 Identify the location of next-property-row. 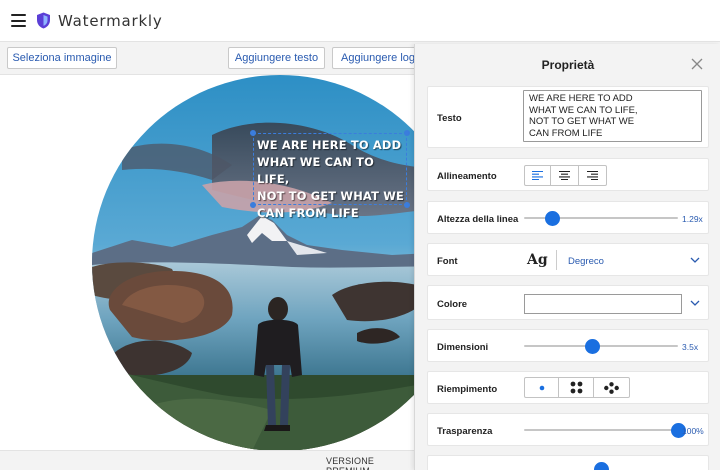
(568, 462).